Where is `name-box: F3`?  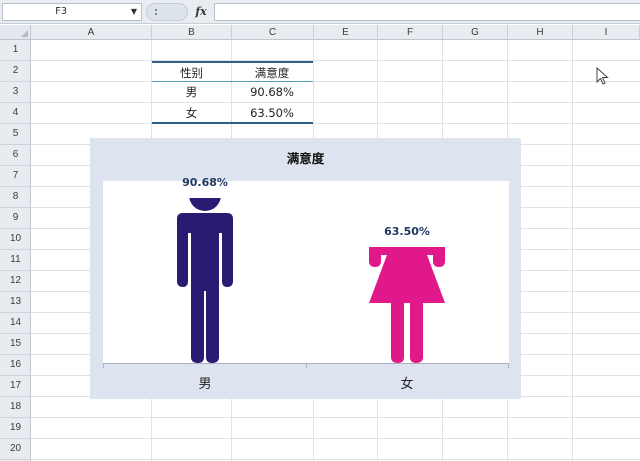 name-box: F3 is located at coordinates (72, 12).